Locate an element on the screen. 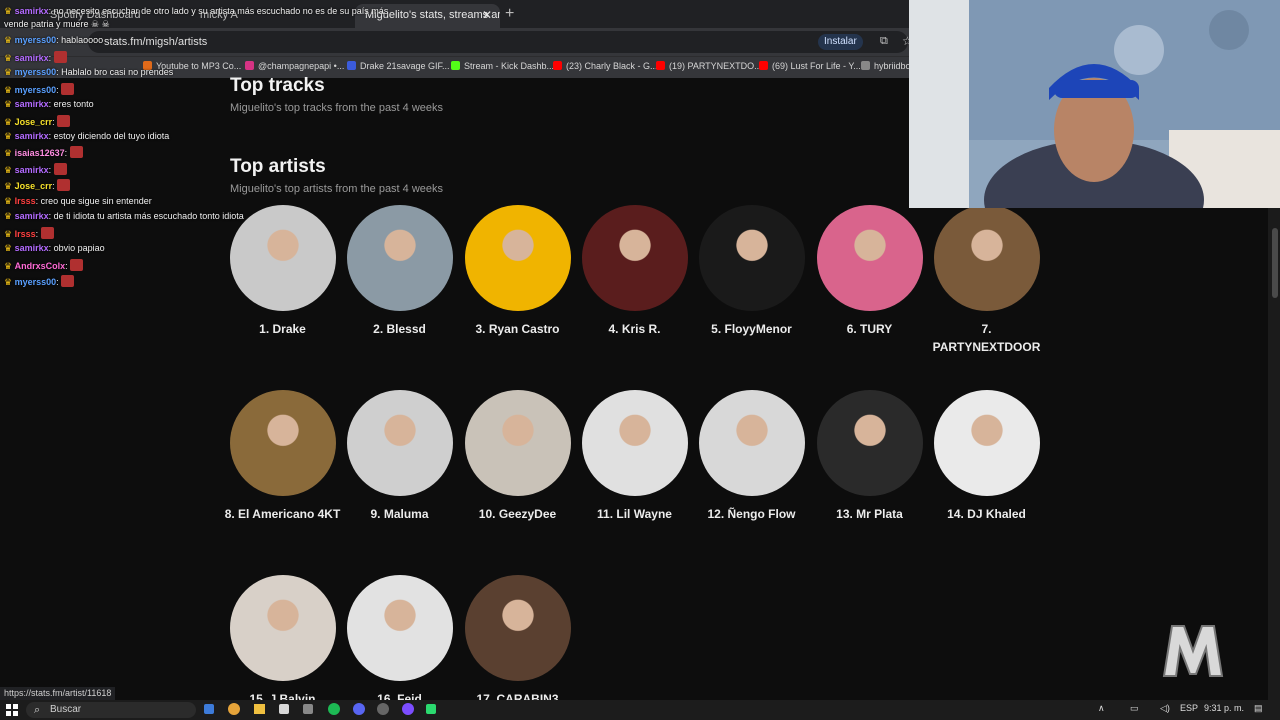  artist-card: 7. PARTYNEXTDOOR is located at coordinates (986, 280).